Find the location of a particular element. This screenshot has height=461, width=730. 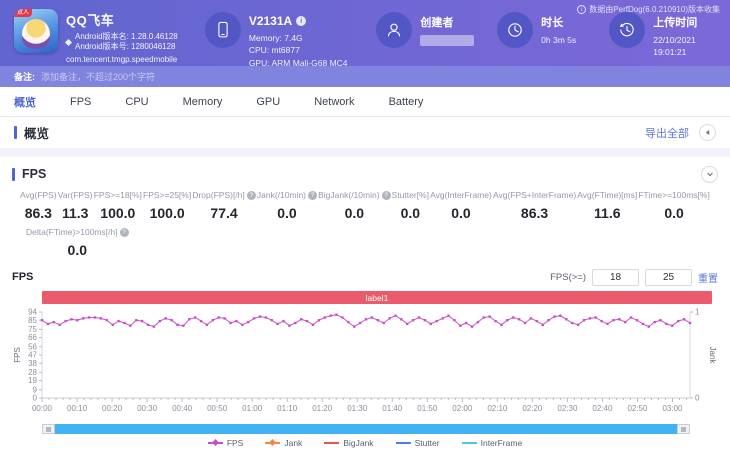

legend-item-stutter: Stutter is located at coordinates (417, 443).